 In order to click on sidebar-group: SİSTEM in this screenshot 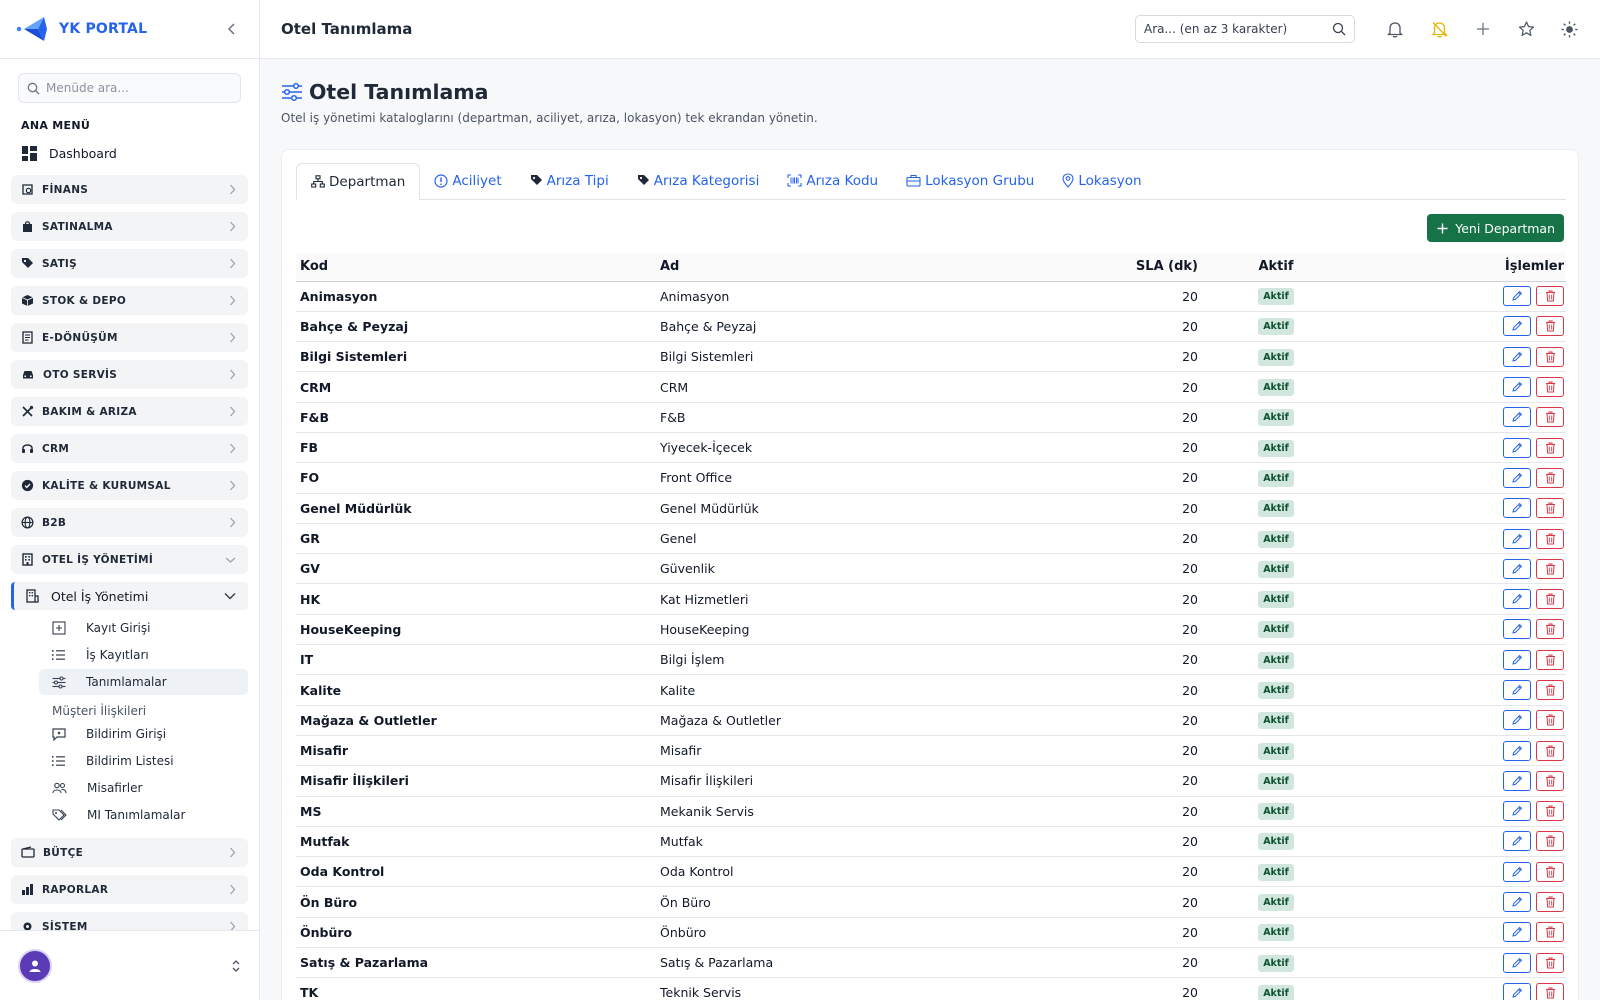, I will do `click(129, 922)`.